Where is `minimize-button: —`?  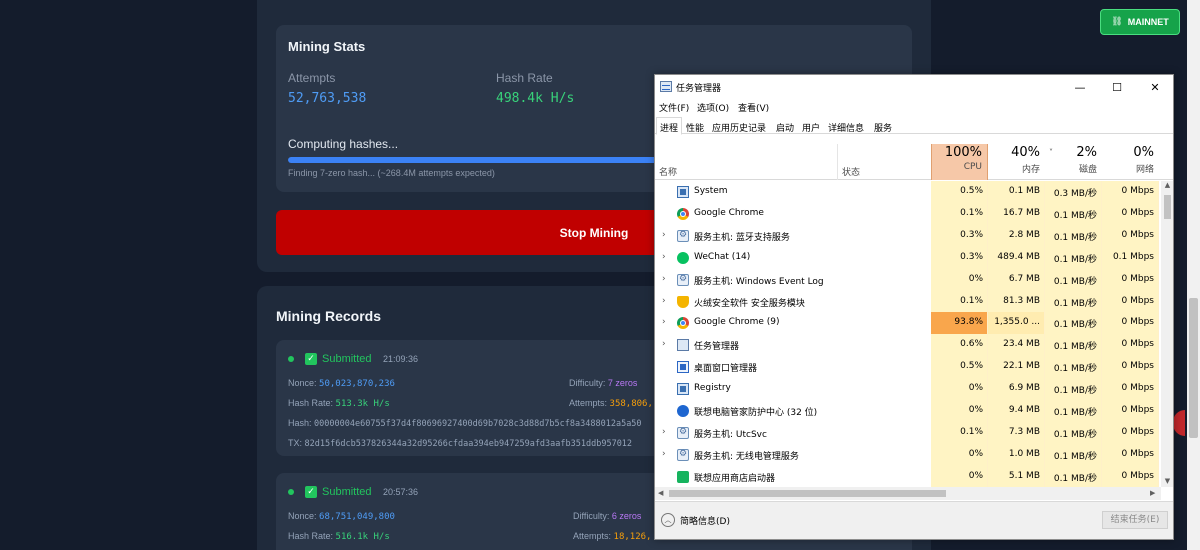 minimize-button: — is located at coordinates (1080, 87).